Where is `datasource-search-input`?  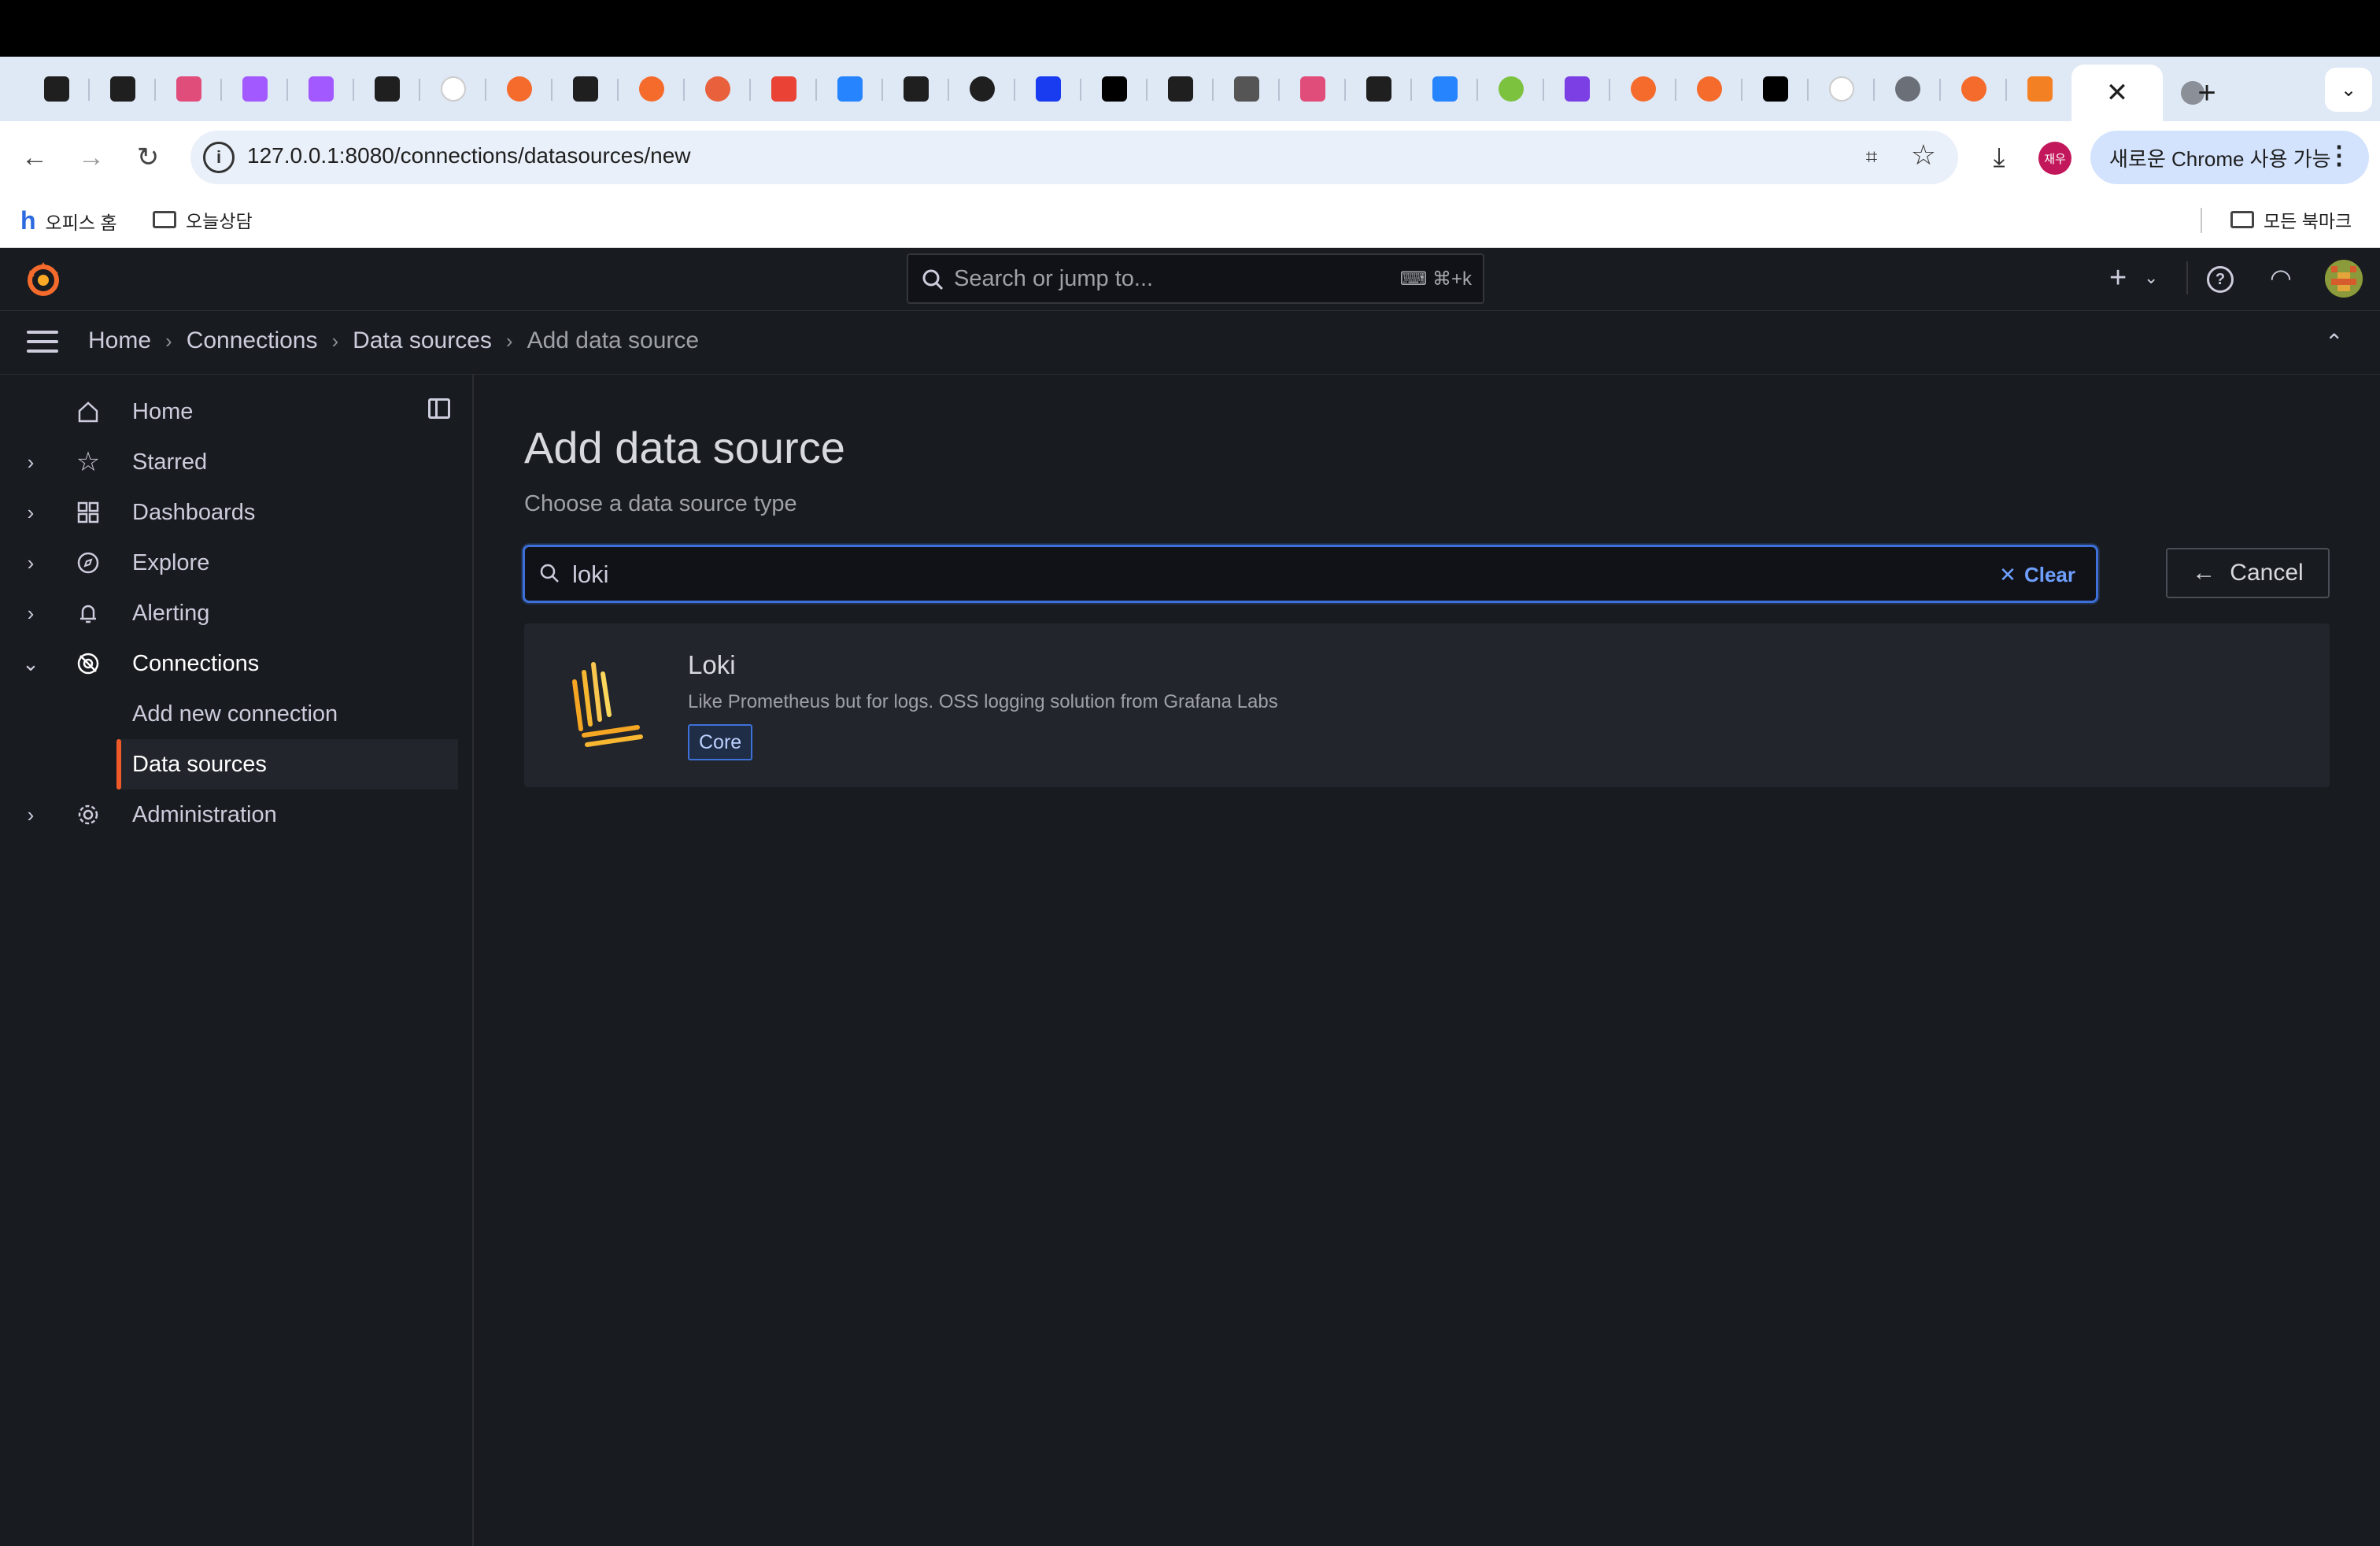
datasource-search-input is located at coordinates (1241, 574).